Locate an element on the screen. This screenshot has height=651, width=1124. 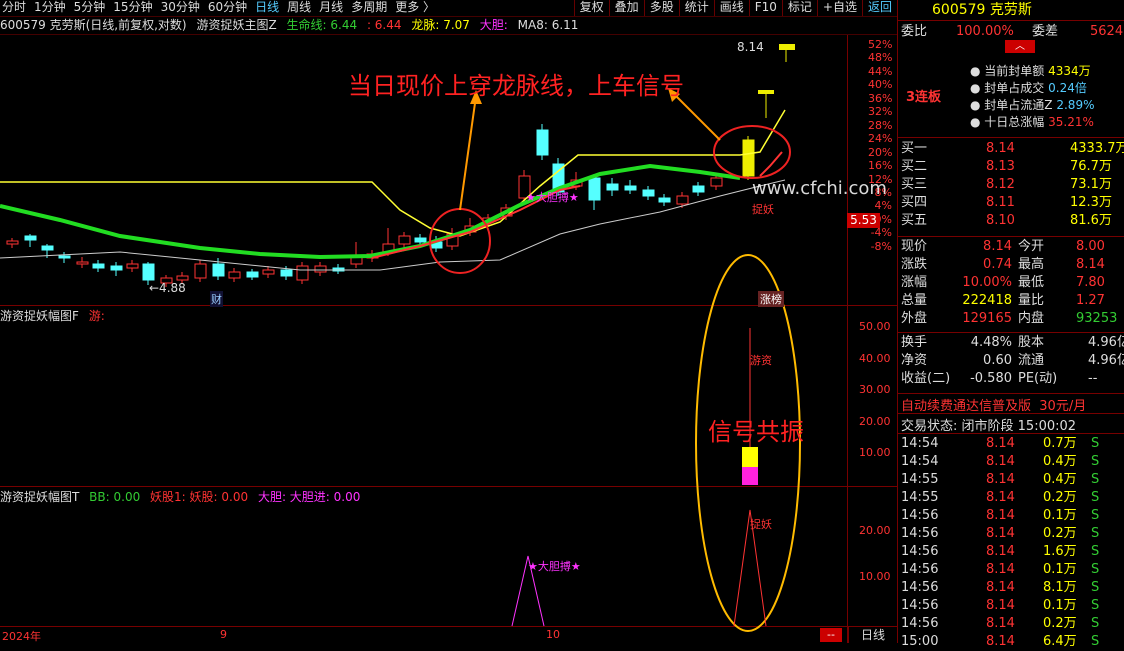
ten-day-label: ● 十日总涨幅 is located at coordinates (1007, 122).